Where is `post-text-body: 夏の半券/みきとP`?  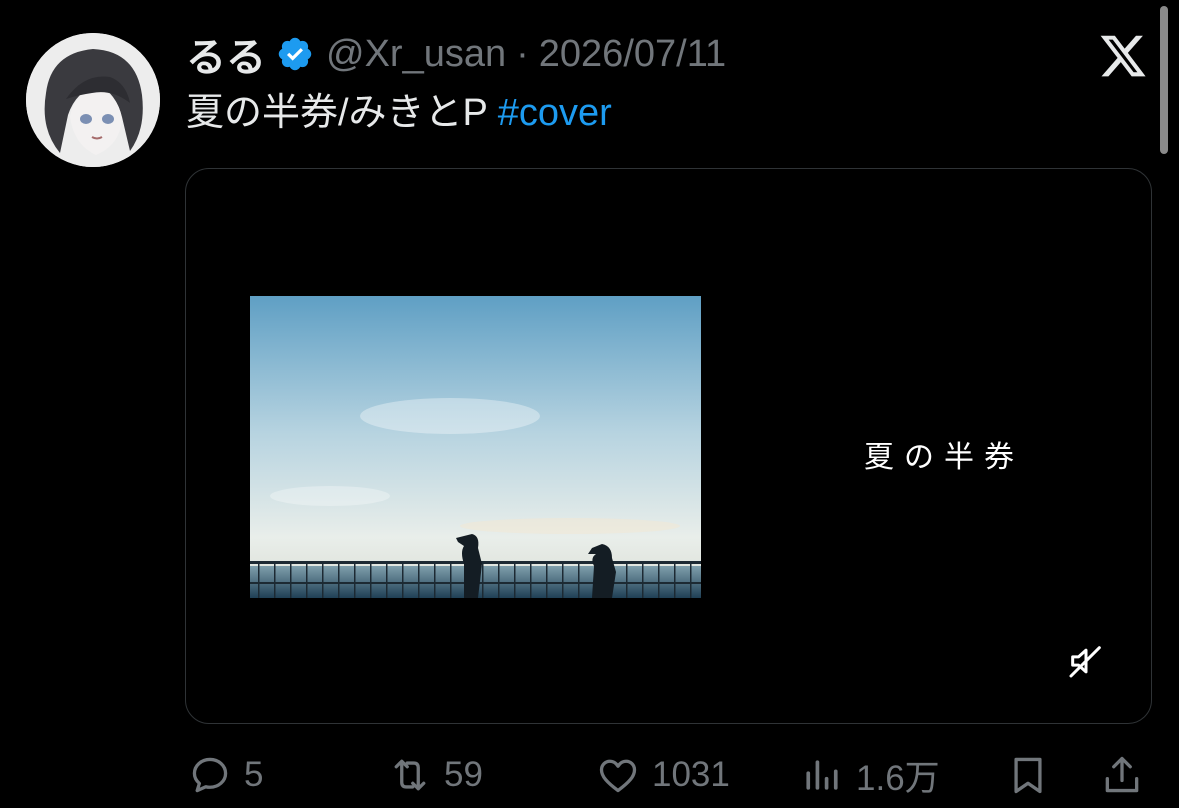
post-text-body: 夏の半券/みきとP is located at coordinates (342, 113).